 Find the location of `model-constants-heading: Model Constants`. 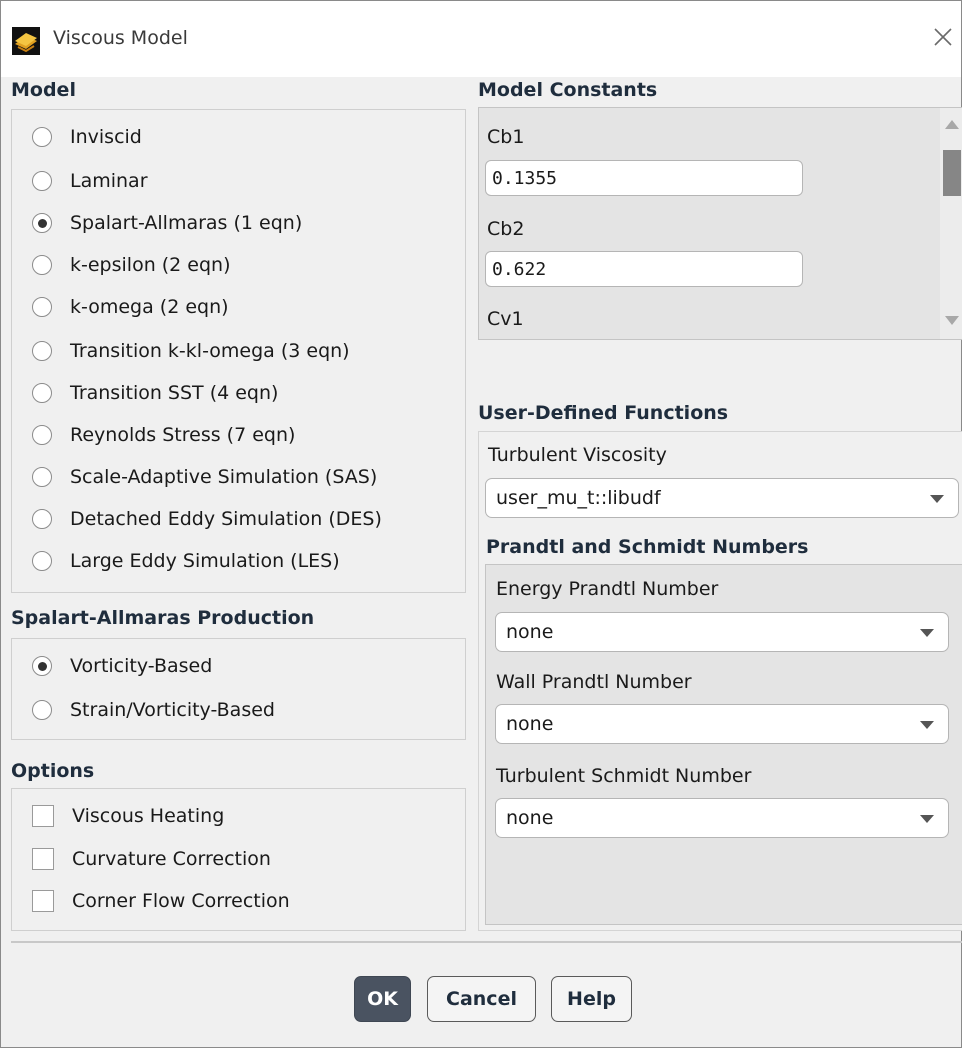

model-constants-heading: Model Constants is located at coordinates (568, 90).